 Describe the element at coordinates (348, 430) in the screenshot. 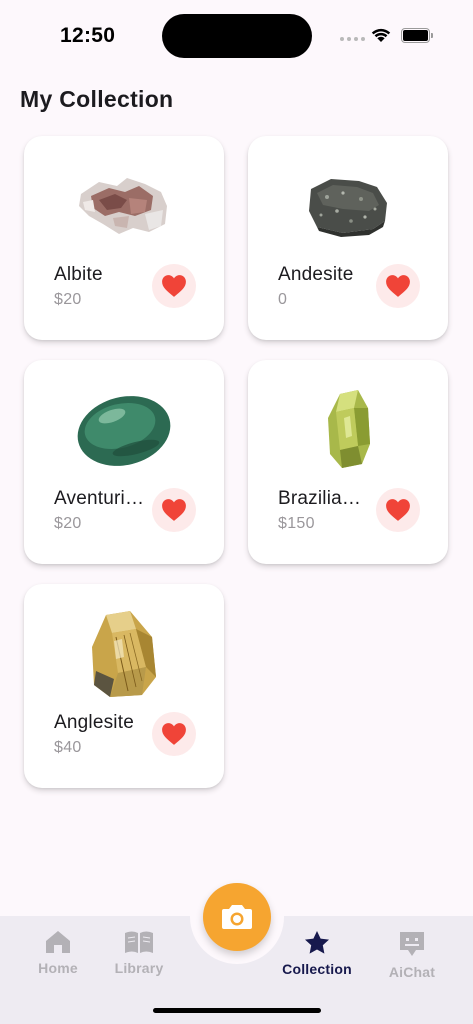

I see `brazilianite-crystal-image` at that location.